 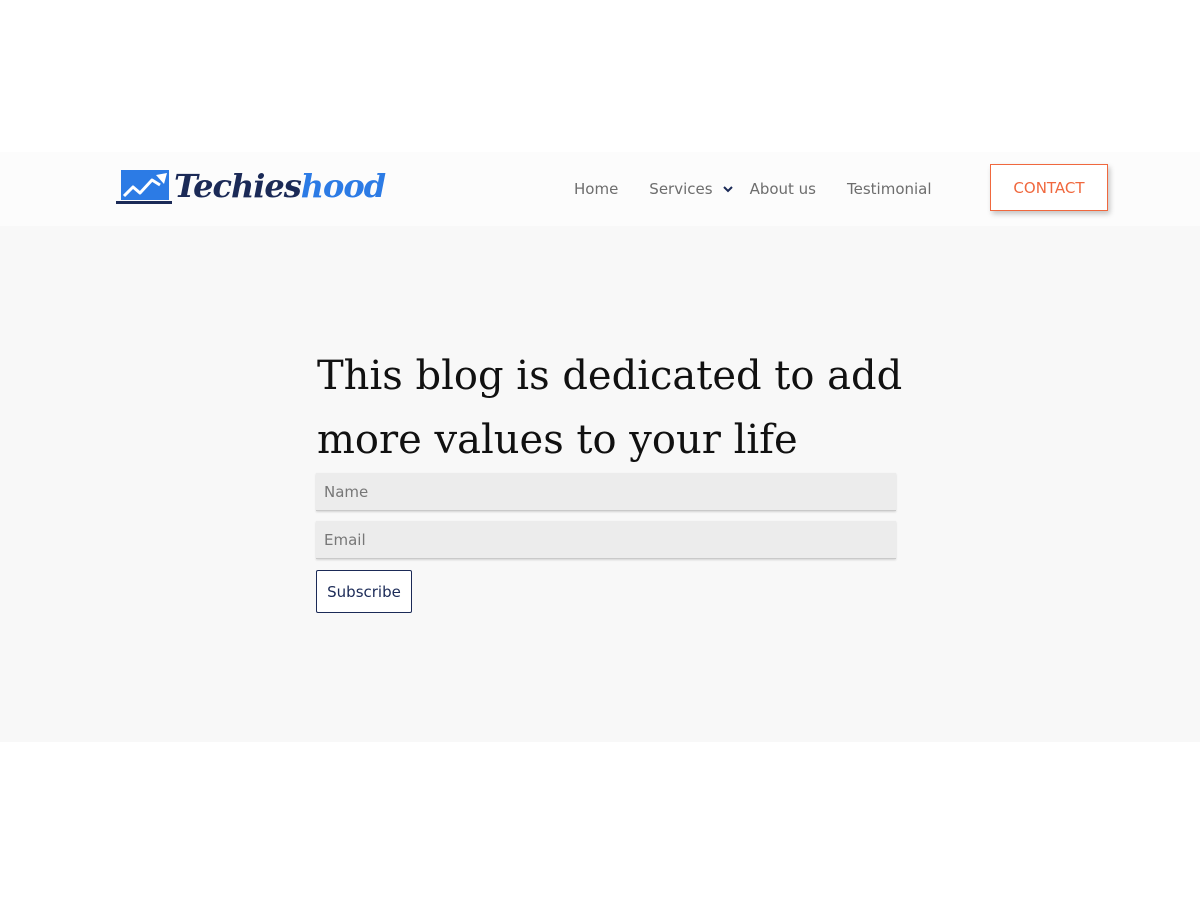 What do you see at coordinates (596, 189) in the screenshot?
I see `nav-item-home: Home` at bounding box center [596, 189].